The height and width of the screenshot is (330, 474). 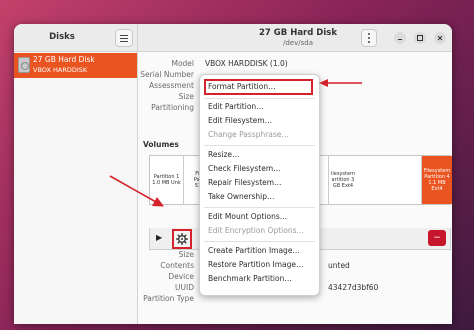 What do you see at coordinates (60, 70) in the screenshot?
I see `disk-model: VBOX HARDDISK` at bounding box center [60, 70].